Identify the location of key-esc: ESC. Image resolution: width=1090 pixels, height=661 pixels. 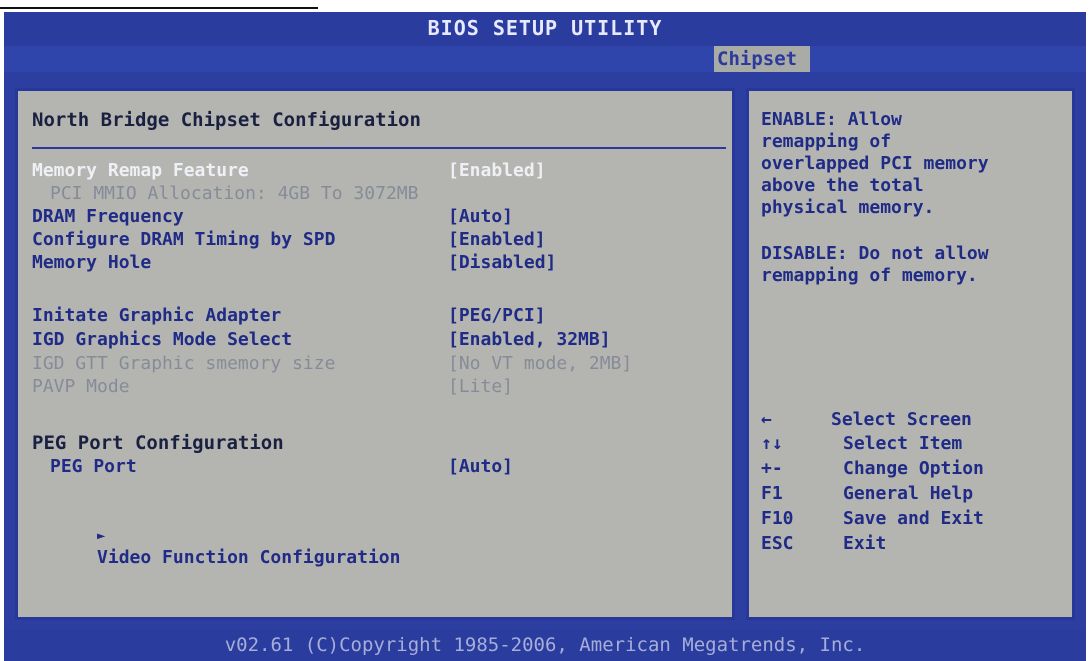
(777, 543).